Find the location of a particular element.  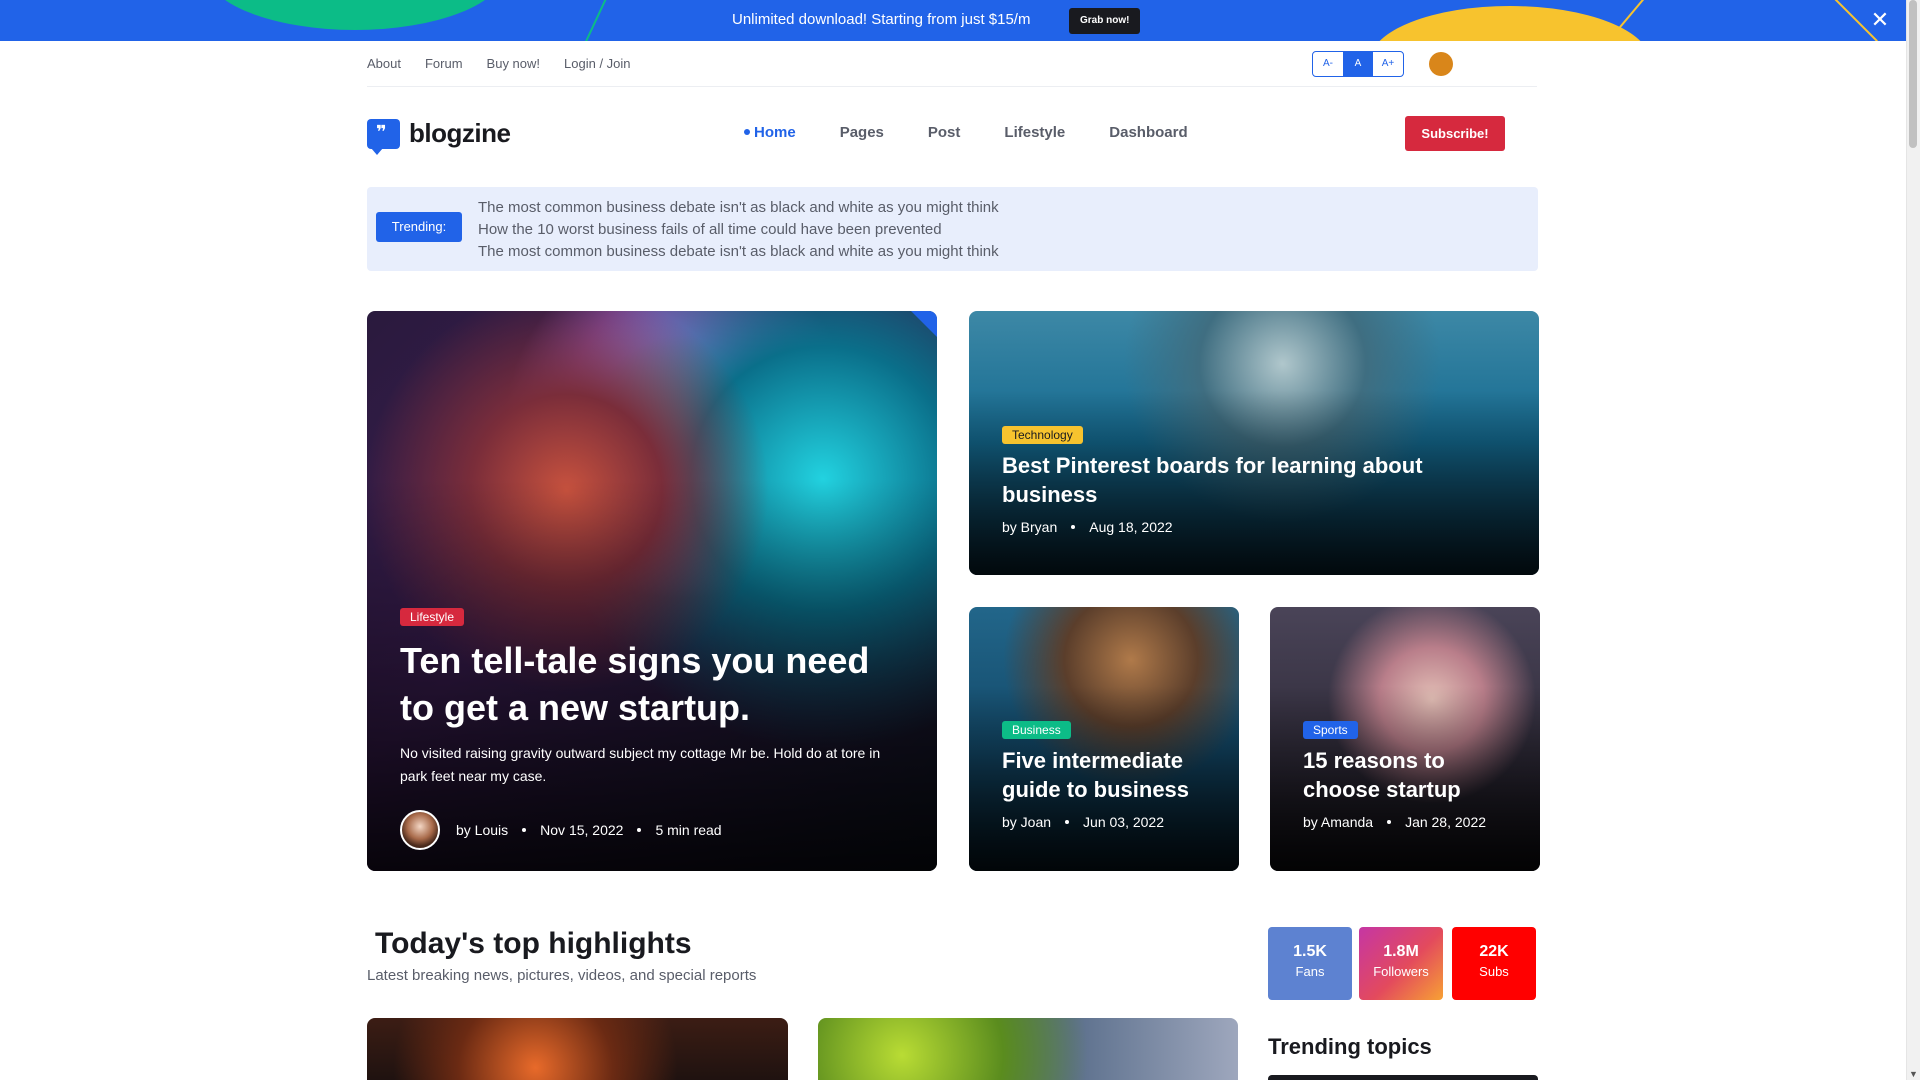

close-icon: ✕ is located at coordinates (1880, 20).